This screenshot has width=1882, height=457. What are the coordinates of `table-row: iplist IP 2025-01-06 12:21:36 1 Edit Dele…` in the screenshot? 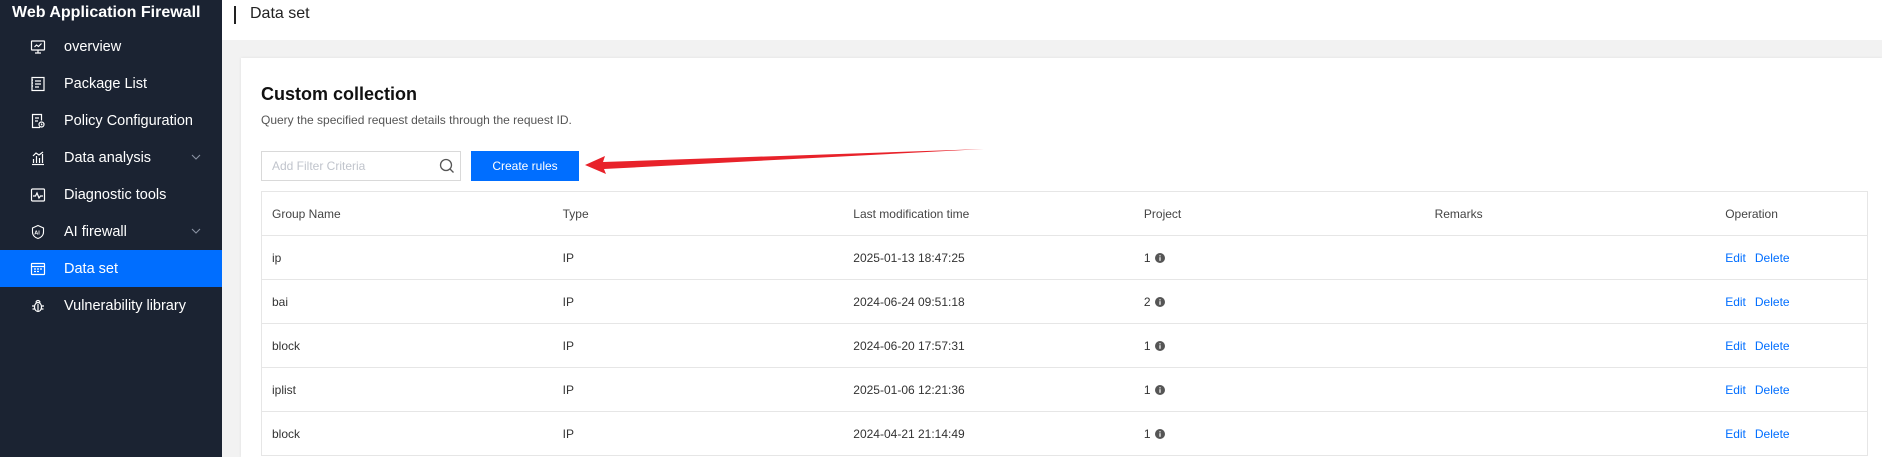 It's located at (1064, 390).